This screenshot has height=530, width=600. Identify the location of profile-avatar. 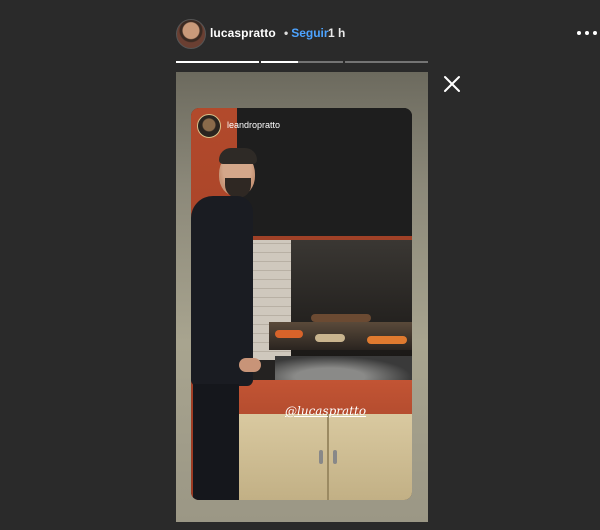
(191, 34).